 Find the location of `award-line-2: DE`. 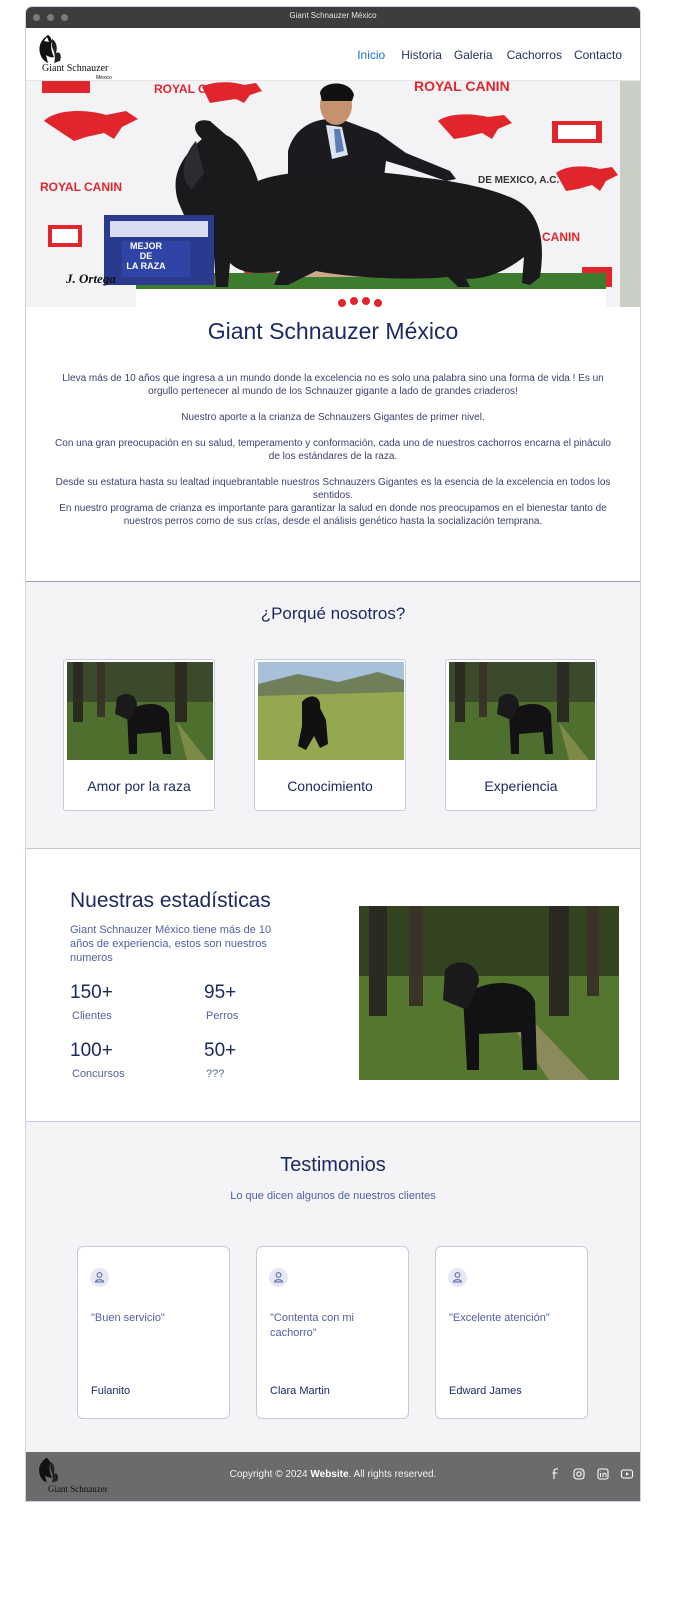

award-line-2: DE is located at coordinates (146, 256).